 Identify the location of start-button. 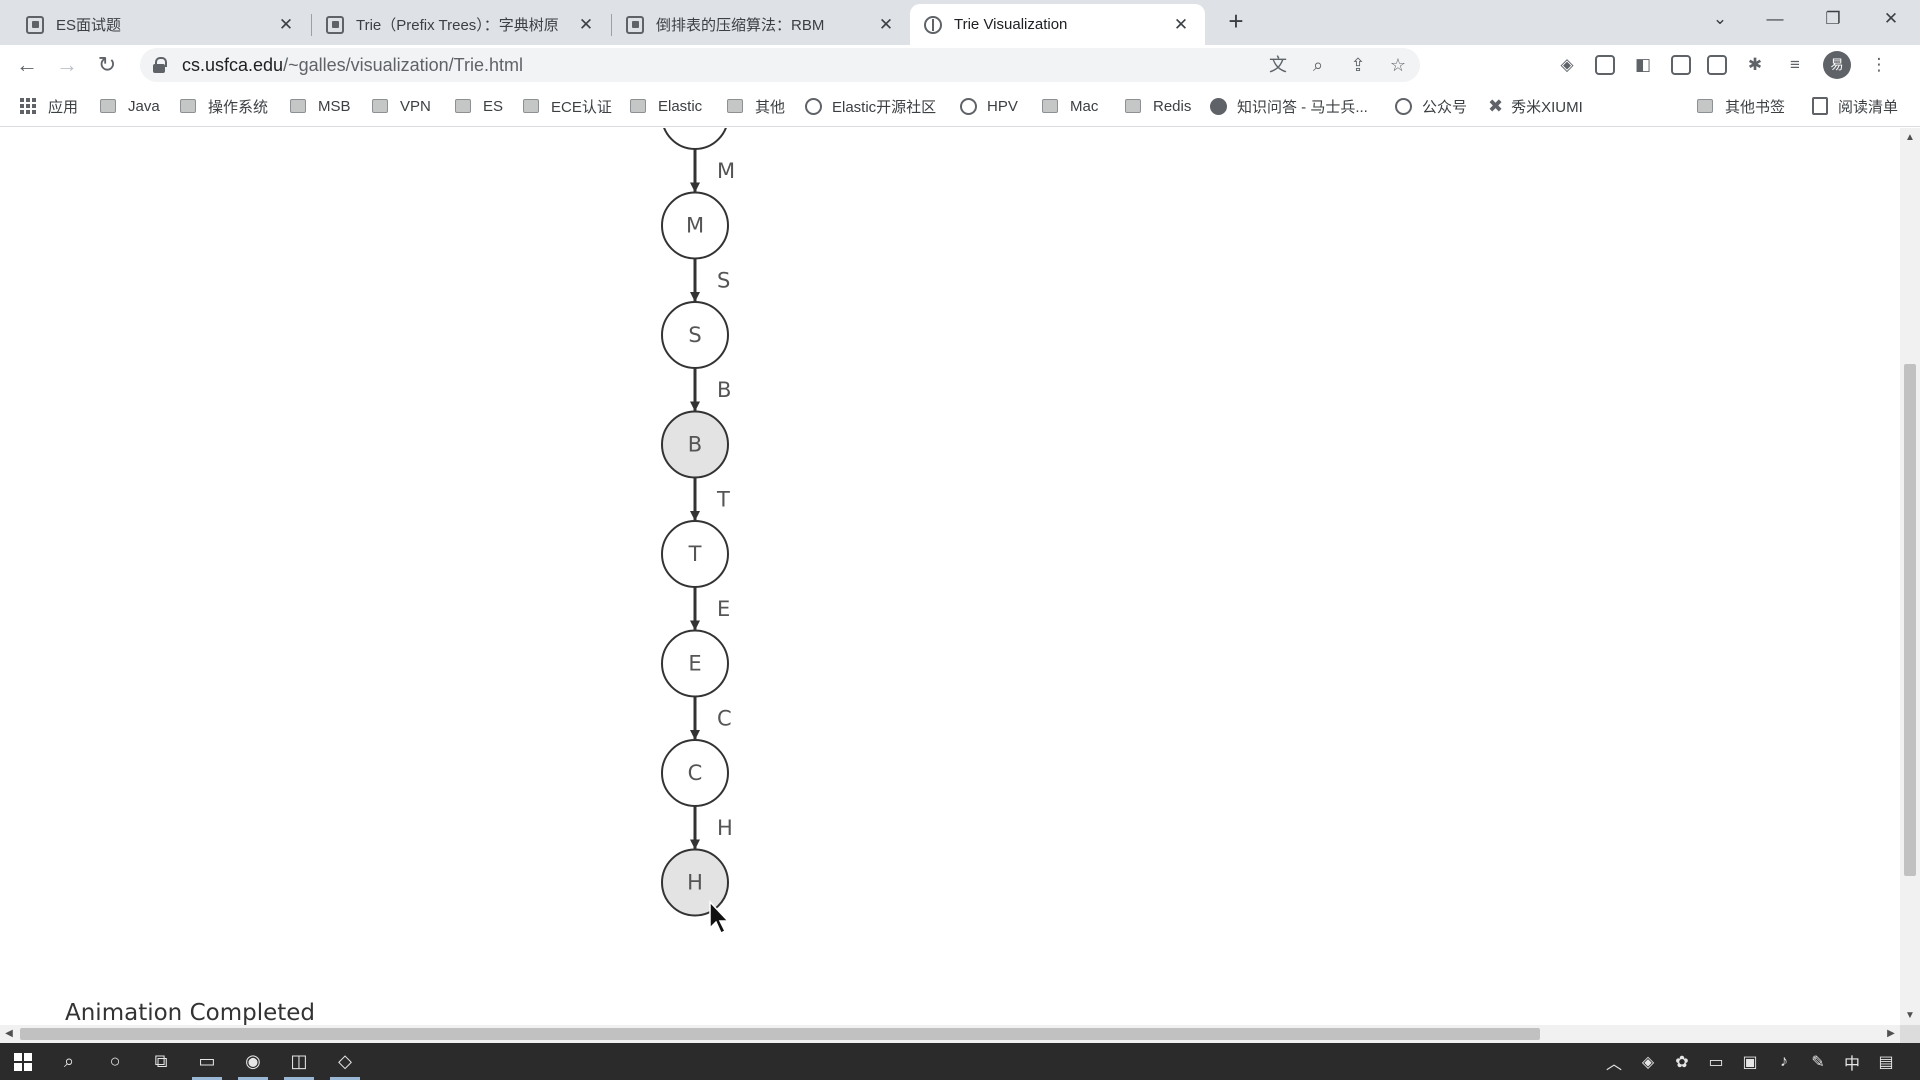
(23, 1061).